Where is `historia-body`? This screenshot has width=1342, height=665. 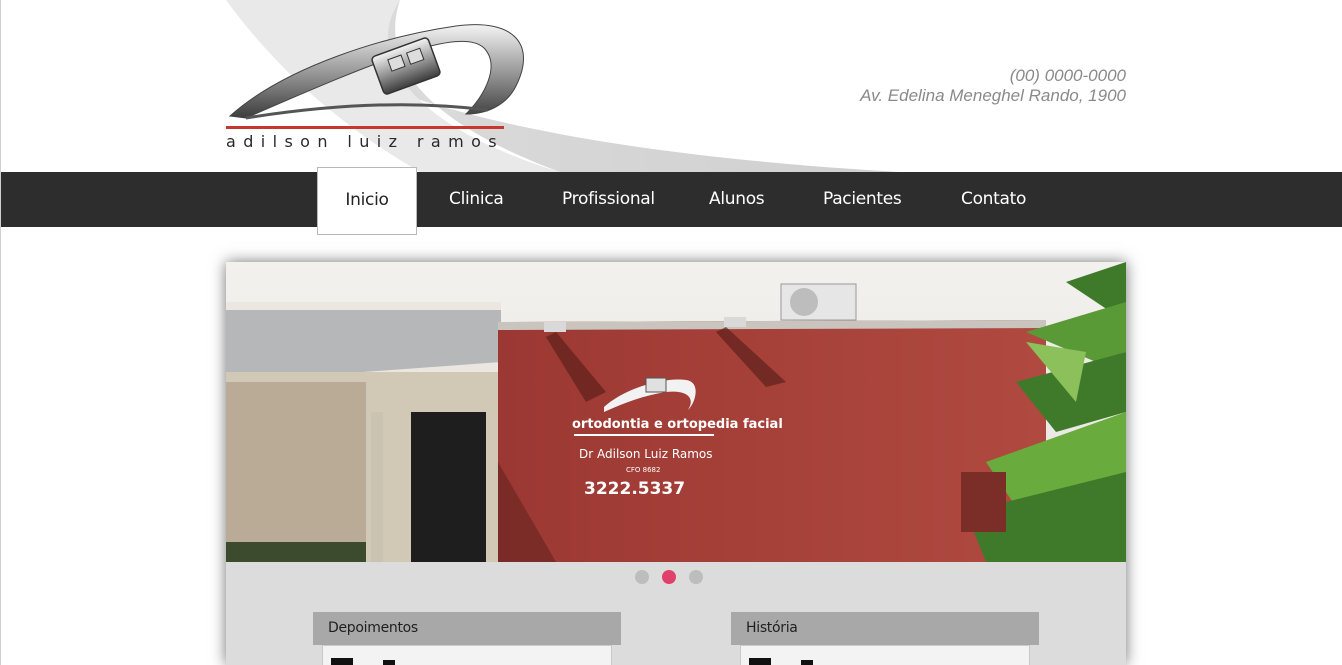 historia-body is located at coordinates (885, 655).